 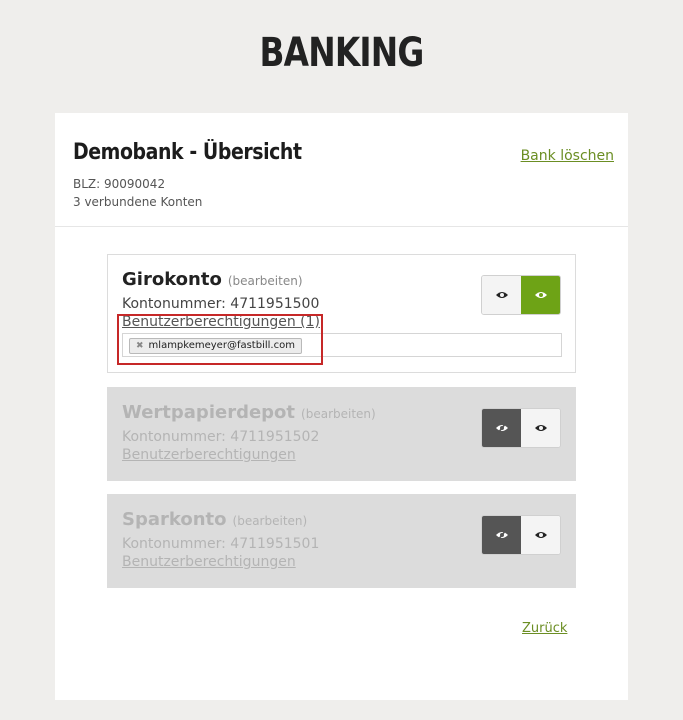 What do you see at coordinates (220, 339) in the screenshot?
I see `highlight-annotation` at bounding box center [220, 339].